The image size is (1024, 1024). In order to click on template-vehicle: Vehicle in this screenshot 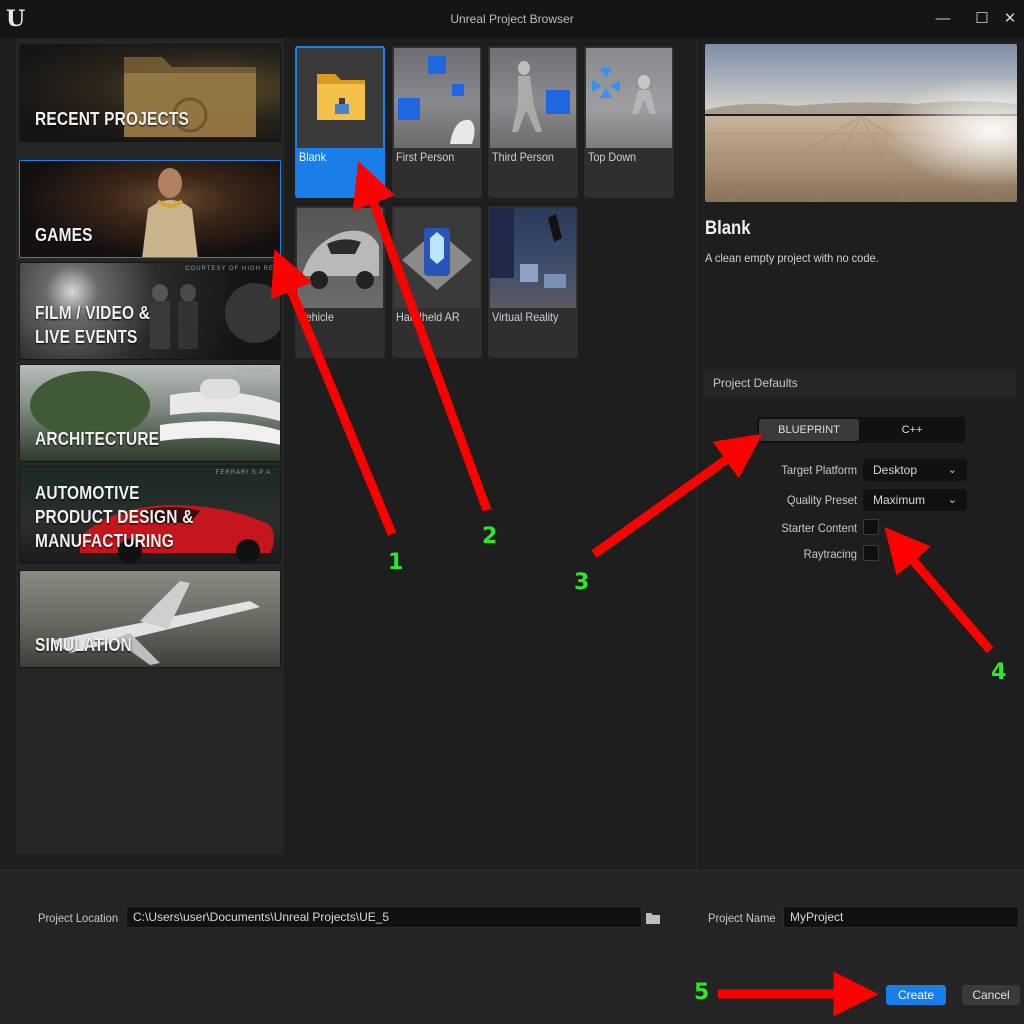, I will do `click(340, 282)`.